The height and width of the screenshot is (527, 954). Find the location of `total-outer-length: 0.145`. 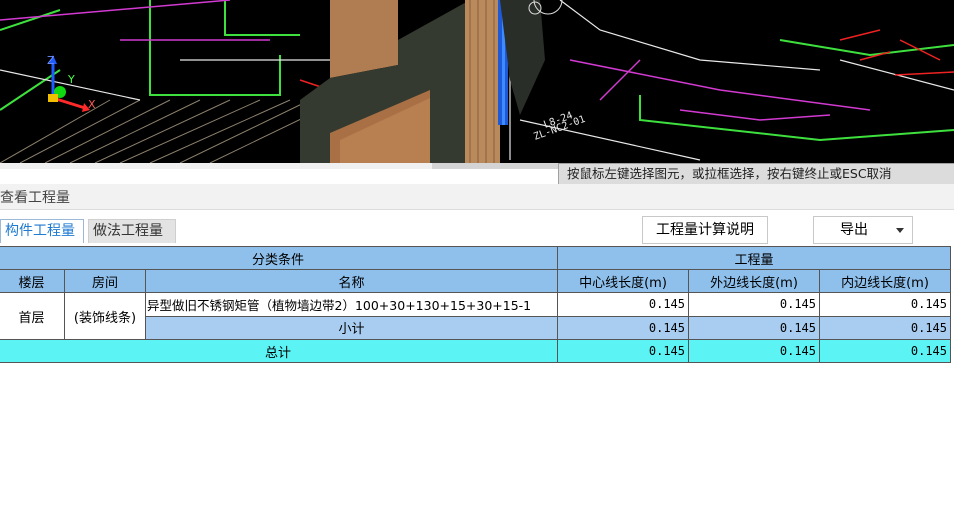

total-outer-length: 0.145 is located at coordinates (754, 351).